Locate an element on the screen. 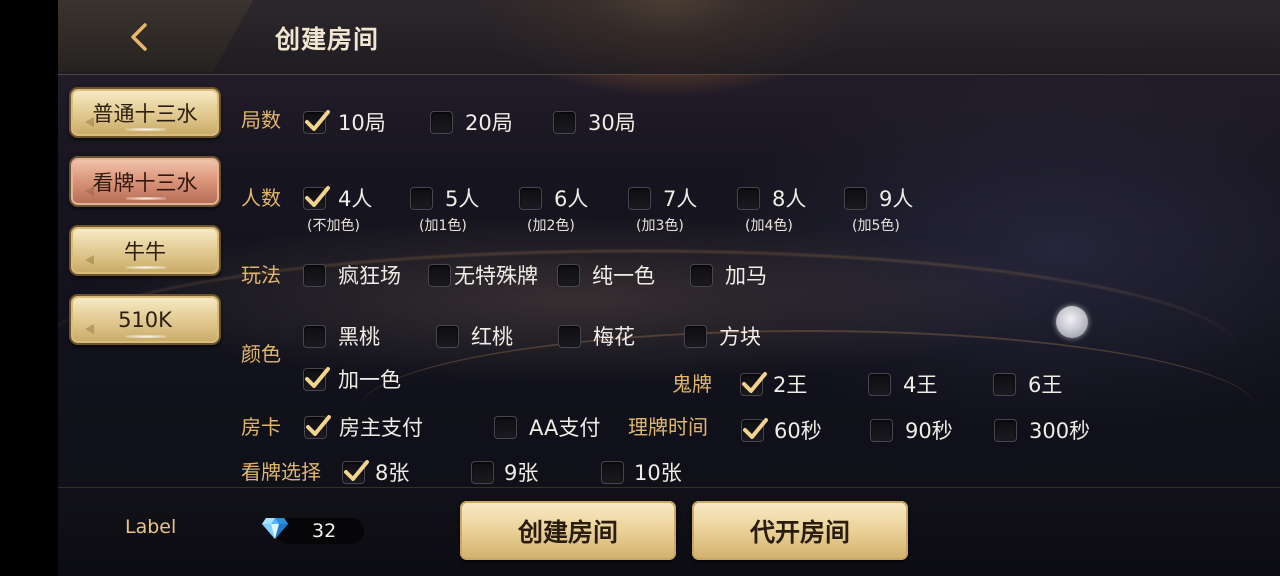 The width and height of the screenshot is (1280, 576). game-tab-niuniu: 牛牛 is located at coordinates (145, 250).